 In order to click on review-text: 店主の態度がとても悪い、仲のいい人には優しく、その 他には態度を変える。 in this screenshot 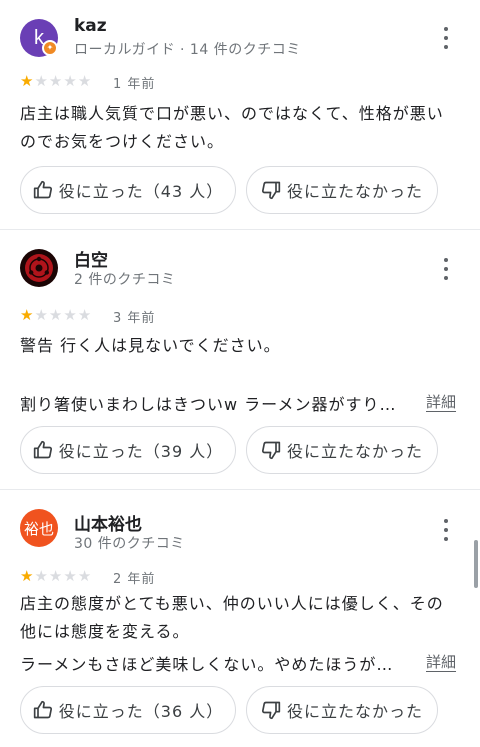, I will do `click(240, 618)`.